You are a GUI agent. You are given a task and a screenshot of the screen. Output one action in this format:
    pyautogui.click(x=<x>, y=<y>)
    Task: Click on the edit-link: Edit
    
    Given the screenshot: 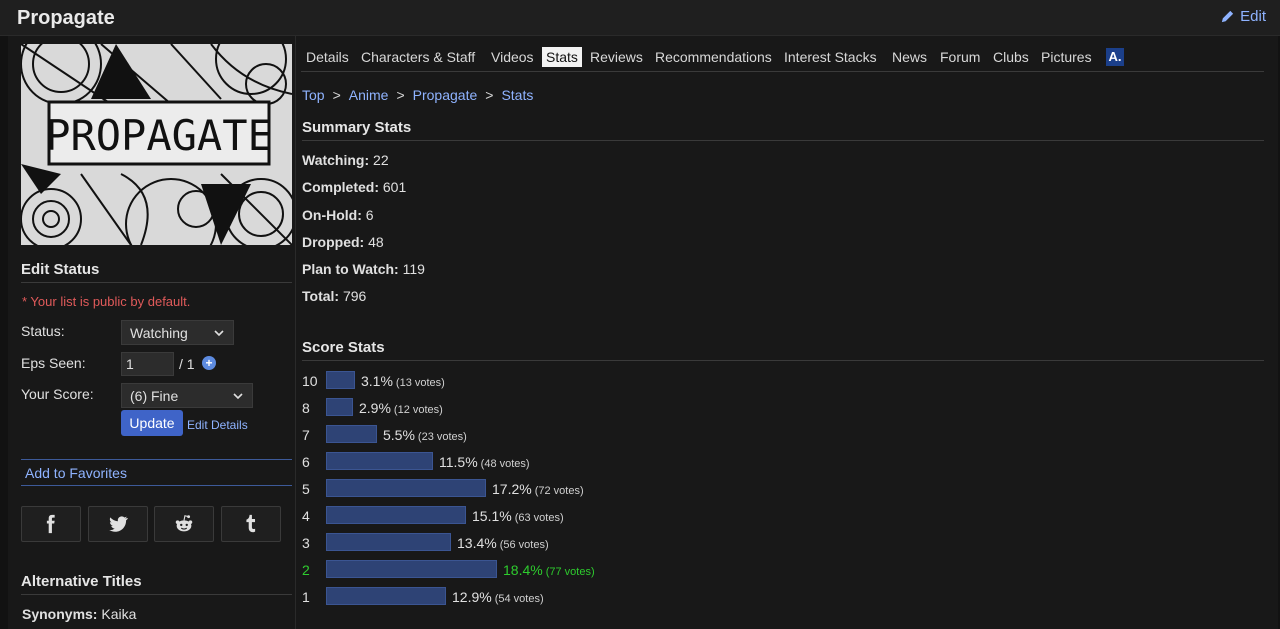 What is the action you would take?
    pyautogui.click(x=1243, y=16)
    